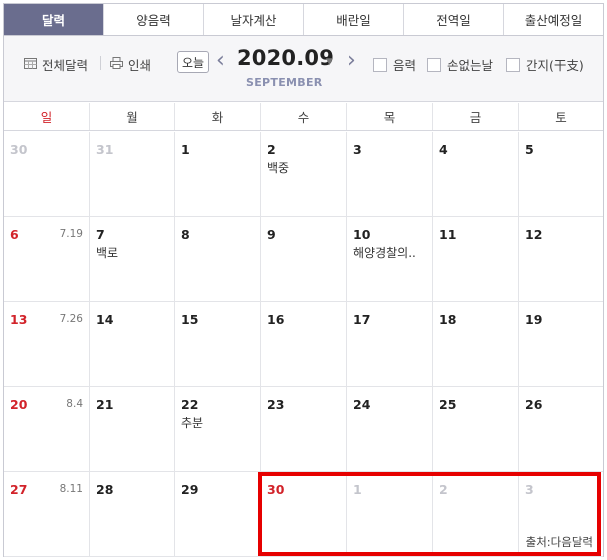 The height and width of the screenshot is (560, 607). Describe the element at coordinates (131, 116) in the screenshot. I see `weekday-mon: 월` at that location.